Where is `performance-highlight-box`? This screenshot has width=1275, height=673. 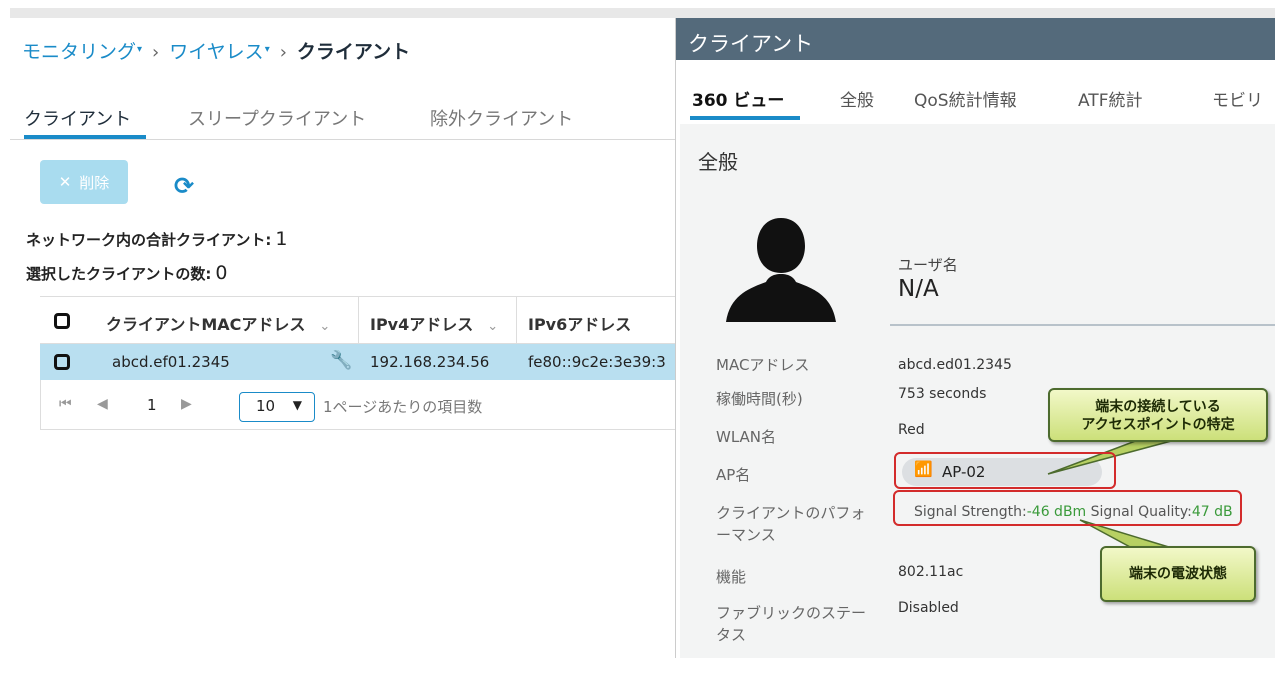 performance-highlight-box is located at coordinates (1067, 508).